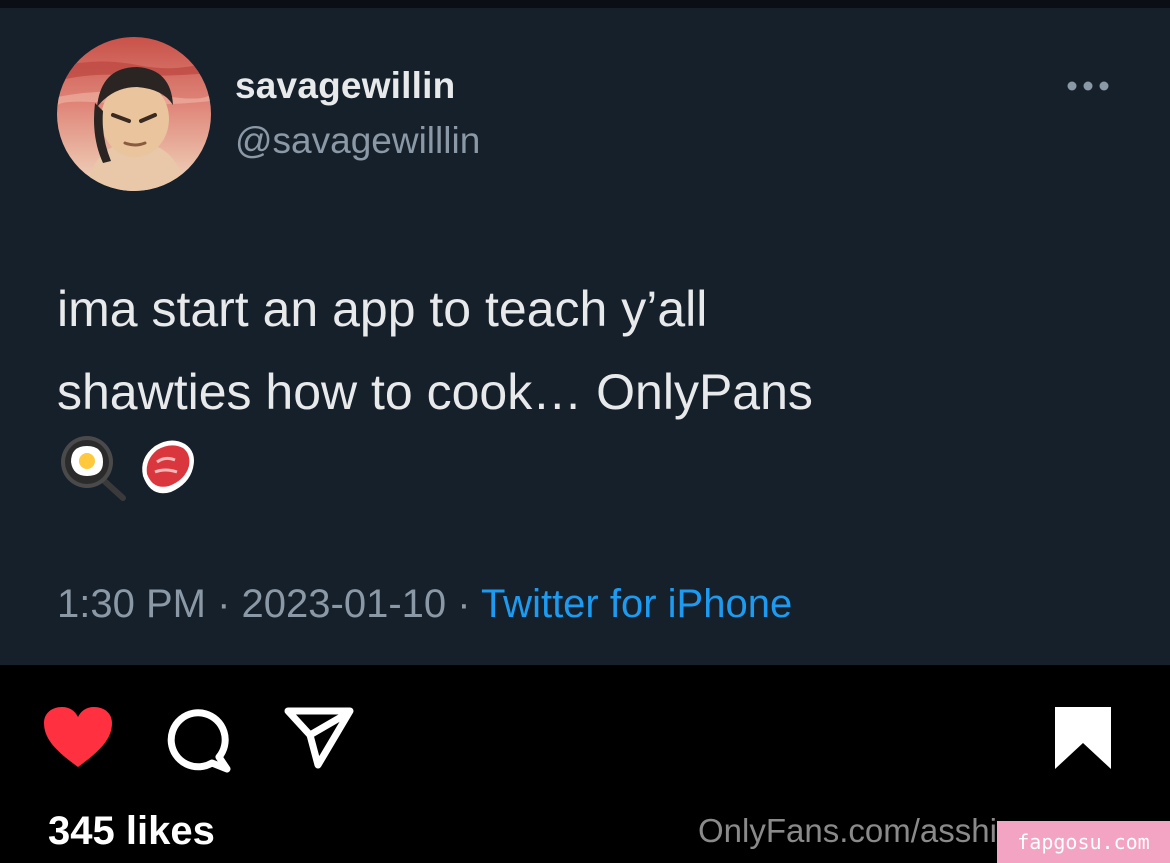  Describe the element at coordinates (78, 738) in the screenshot. I see `heart-icon` at that location.